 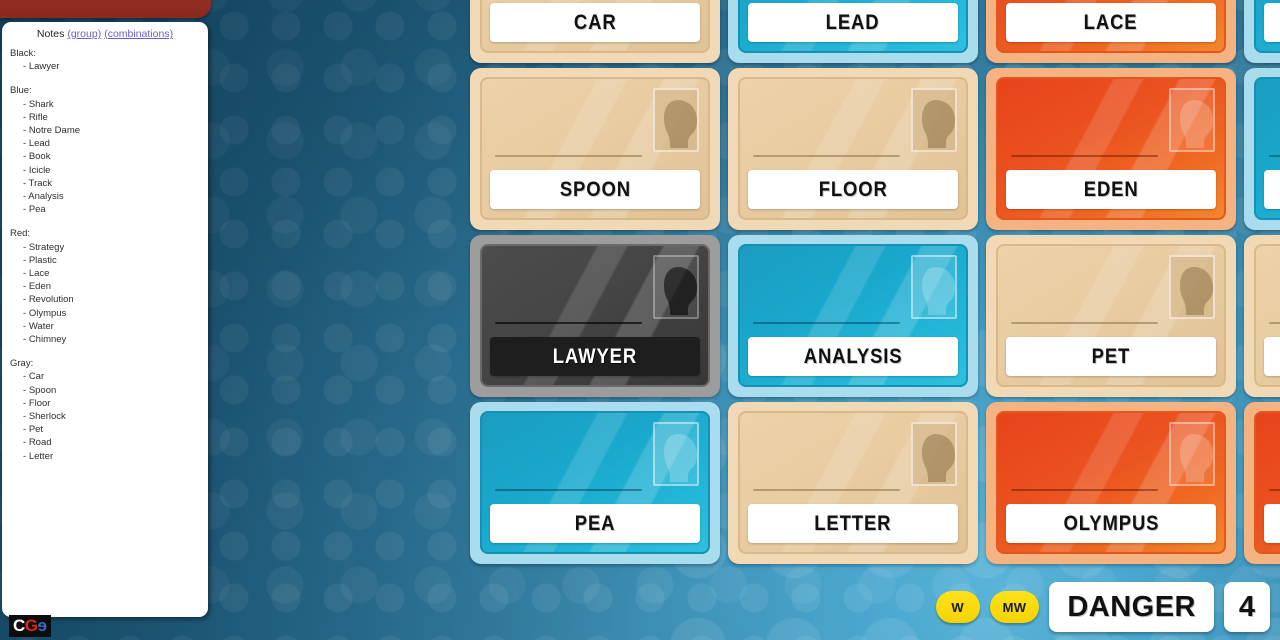 I want to click on board-card: PET, so click(x=1111, y=316).